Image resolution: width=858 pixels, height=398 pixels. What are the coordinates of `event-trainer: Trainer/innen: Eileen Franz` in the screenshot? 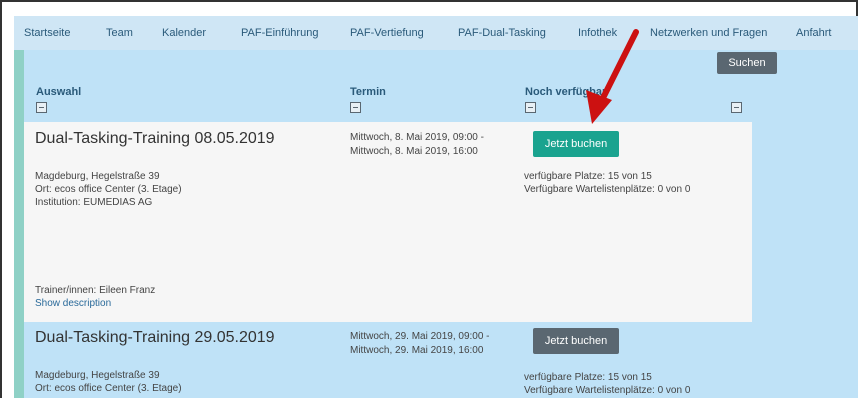 It's located at (95, 290).